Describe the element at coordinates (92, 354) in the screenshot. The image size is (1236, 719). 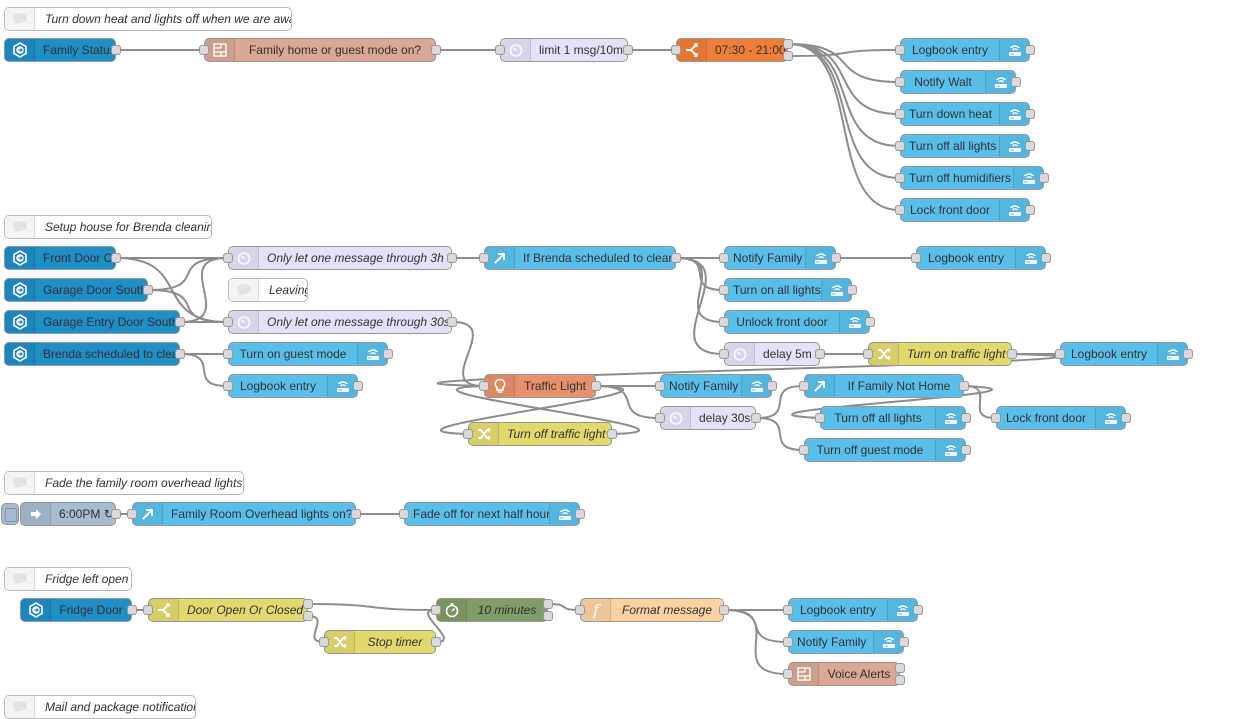
I see `flow-node-events-state: Brenda scheduled to clean` at that location.